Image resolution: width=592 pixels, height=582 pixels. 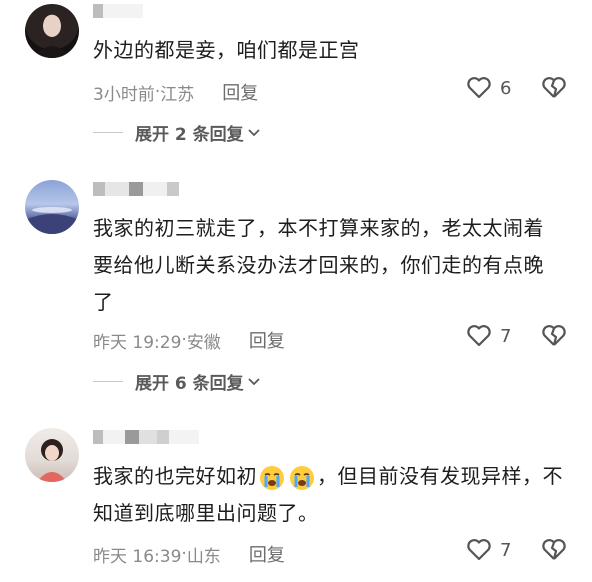 I want to click on expand-replies-button: 展开 6 条回复, so click(x=176, y=381).